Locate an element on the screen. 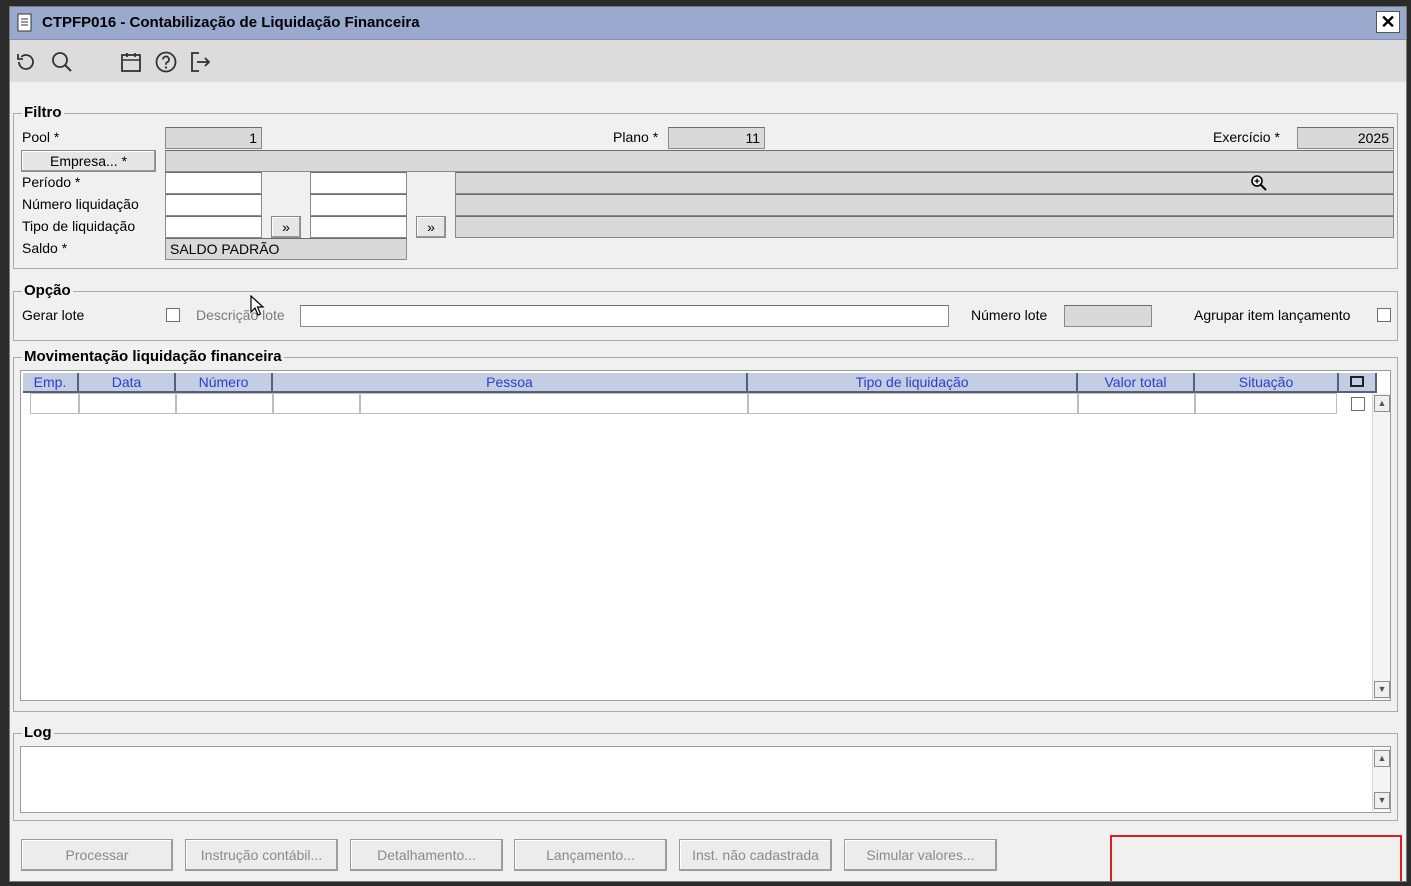 The width and height of the screenshot is (1411, 886). empresa-field is located at coordinates (779, 161).